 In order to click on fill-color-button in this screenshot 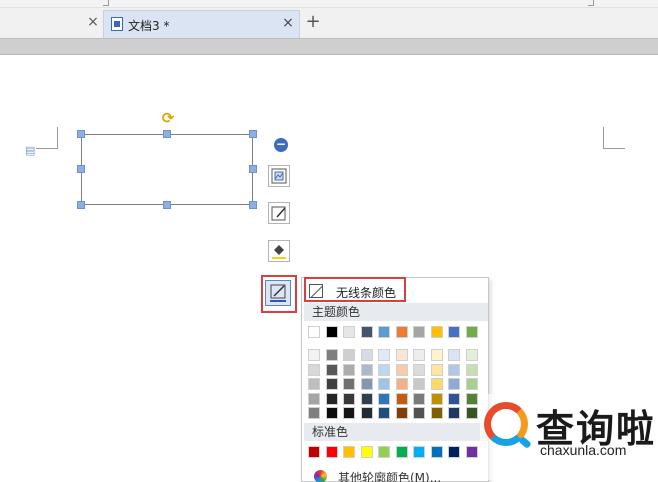, I will do `click(279, 251)`.